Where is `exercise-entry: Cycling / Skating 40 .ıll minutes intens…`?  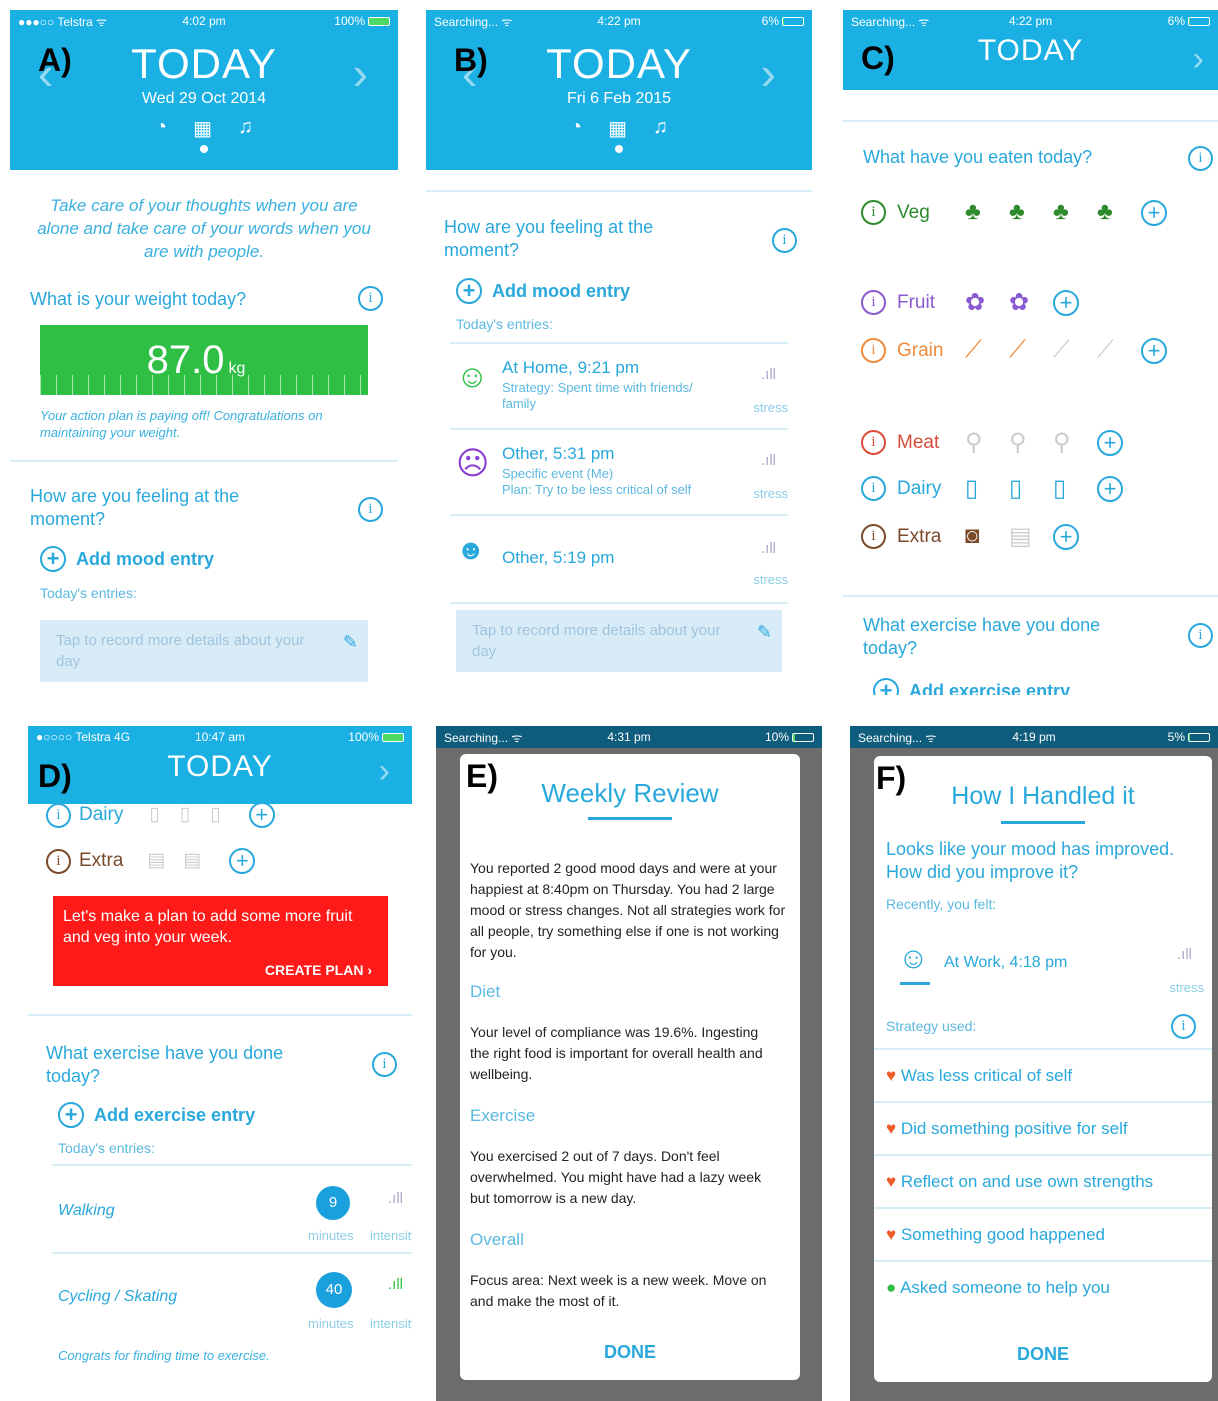
exercise-entry: Cycling / Skating 40 .ıll minutes intens… is located at coordinates (235, 1302).